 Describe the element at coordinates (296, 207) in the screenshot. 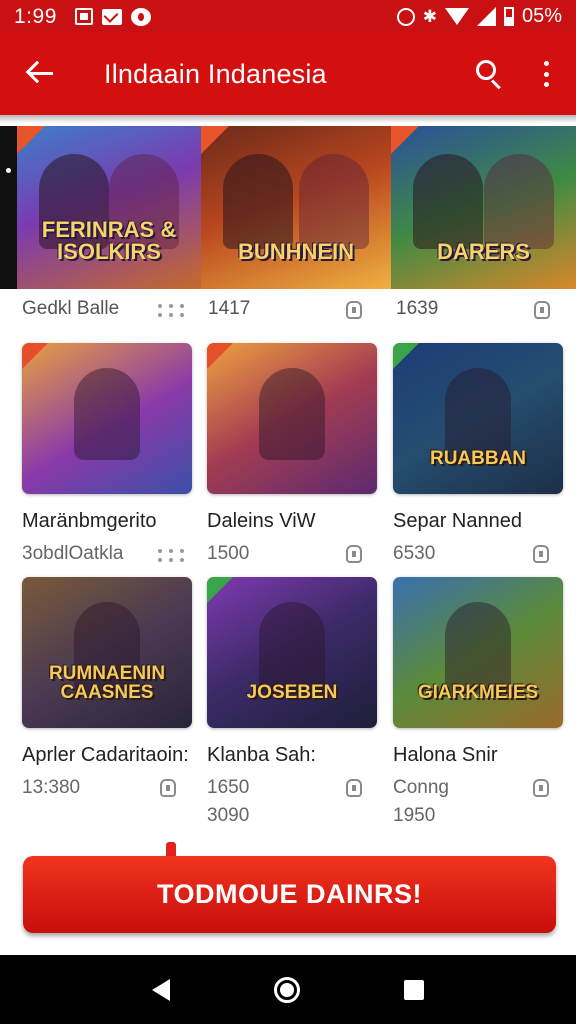

I see `banner-tile: BUNHNEIN` at that location.